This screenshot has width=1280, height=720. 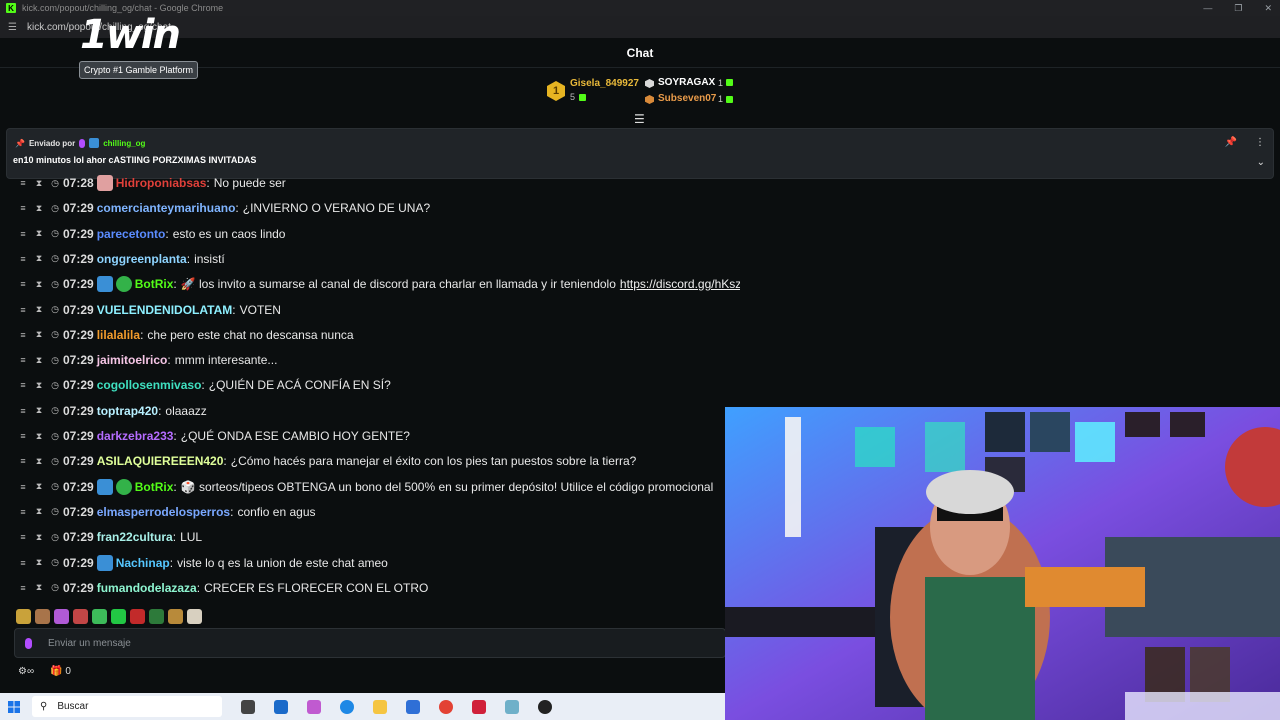 I want to click on copilot-icon, so click(x=314, y=706).